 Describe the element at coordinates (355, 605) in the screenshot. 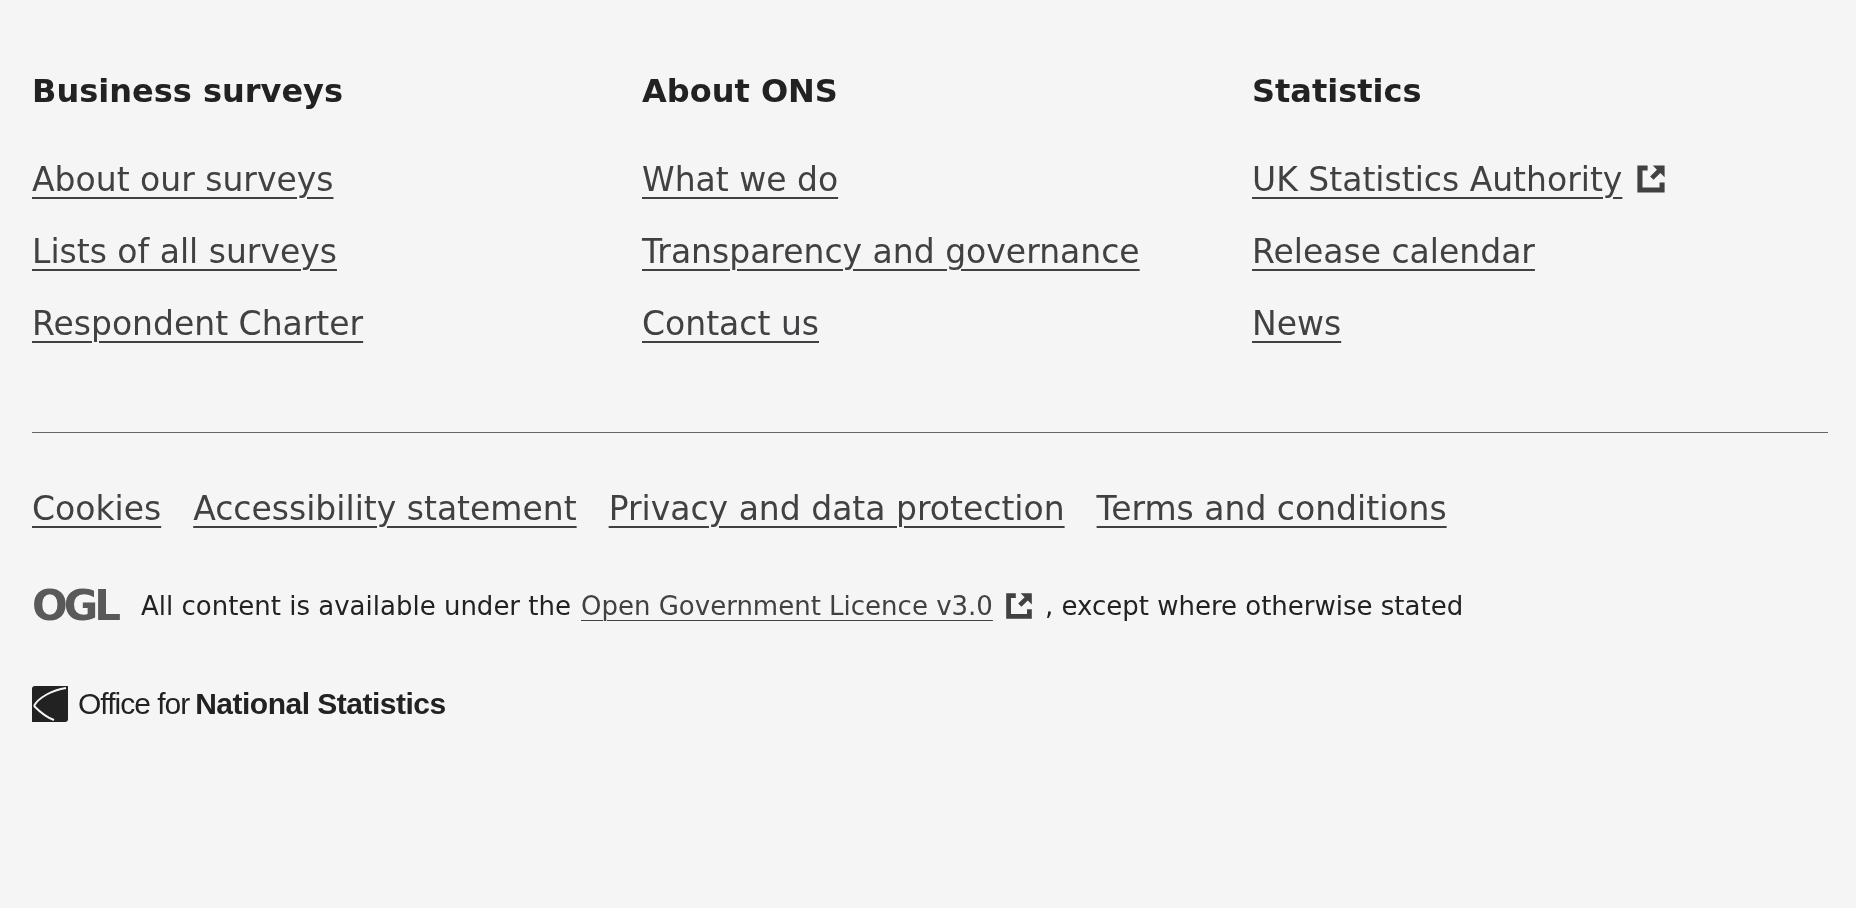

I see `licence-text: All content is available under the` at that location.